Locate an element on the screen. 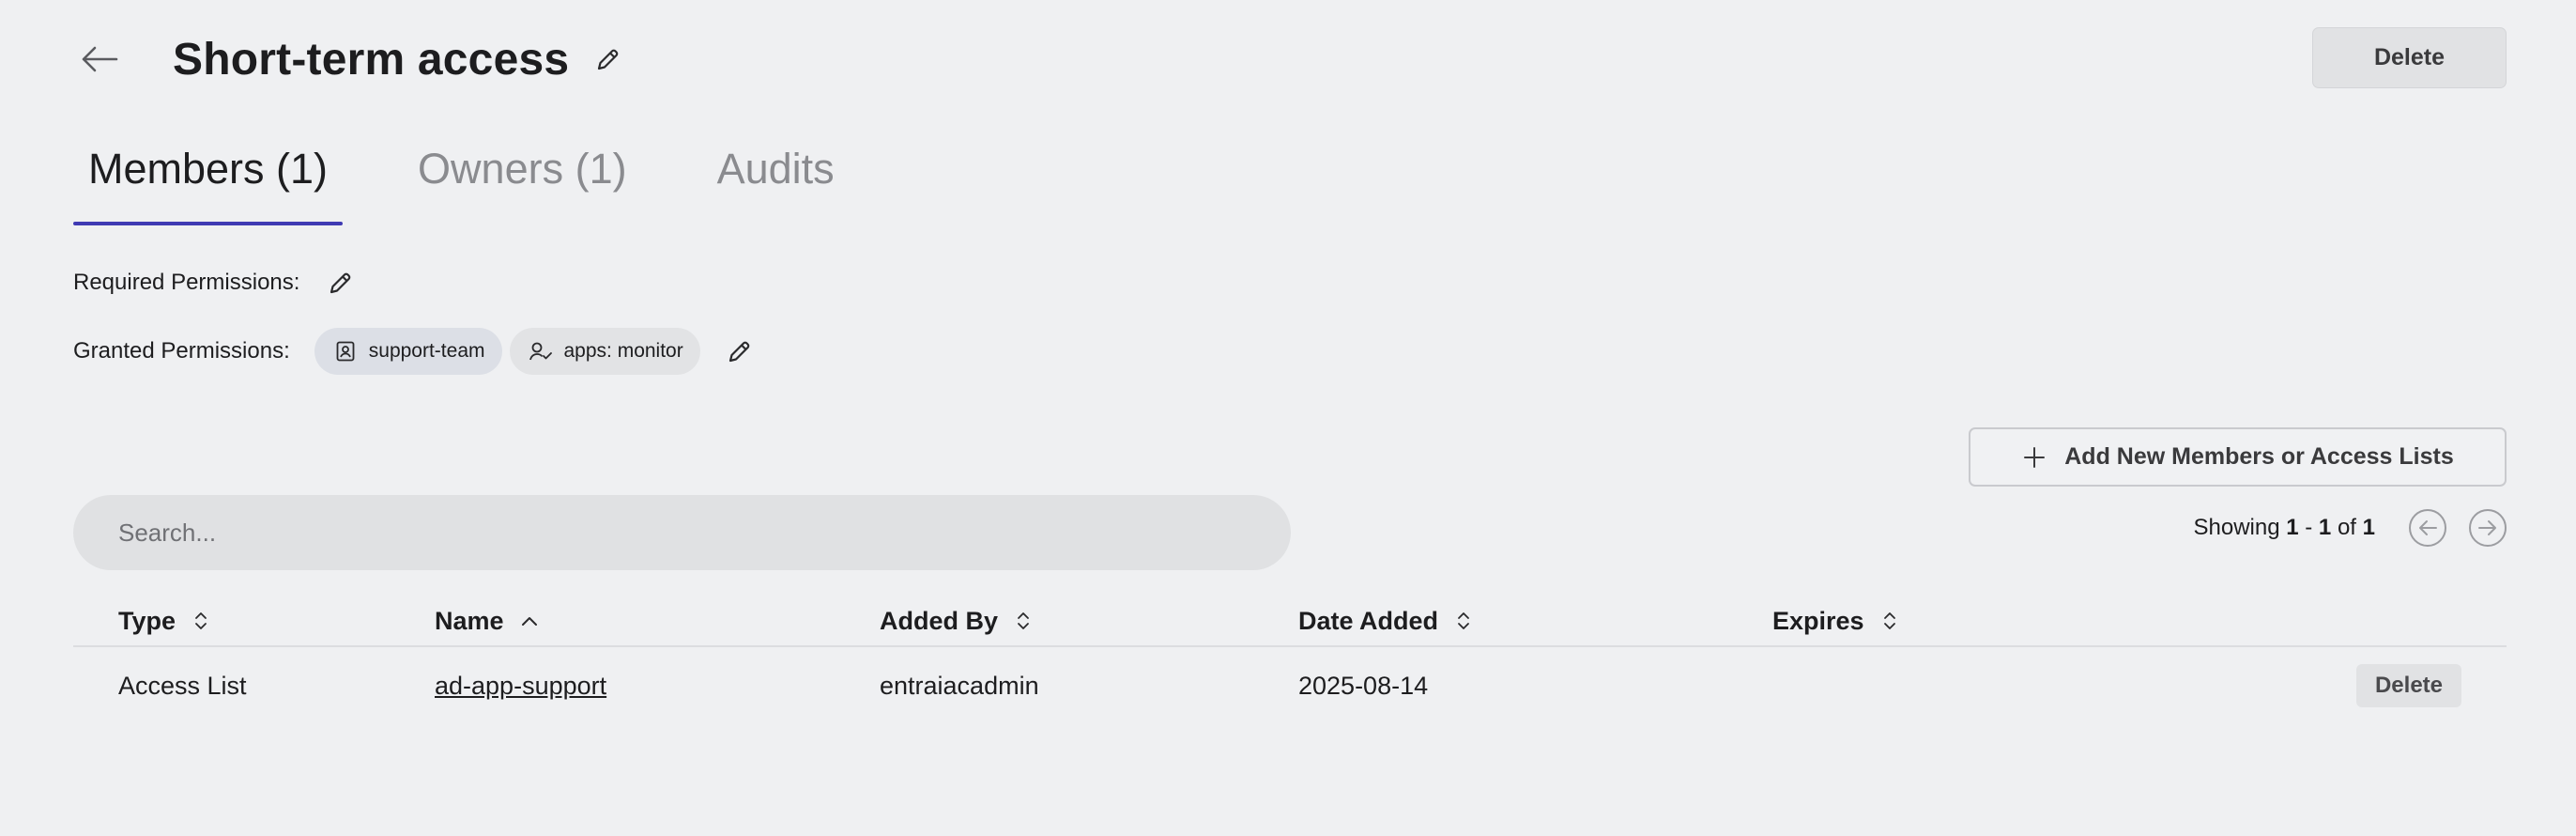 The height and width of the screenshot is (836, 2576). pagination-summary: Showing 1 - 1 of 1 is located at coordinates (2284, 527).